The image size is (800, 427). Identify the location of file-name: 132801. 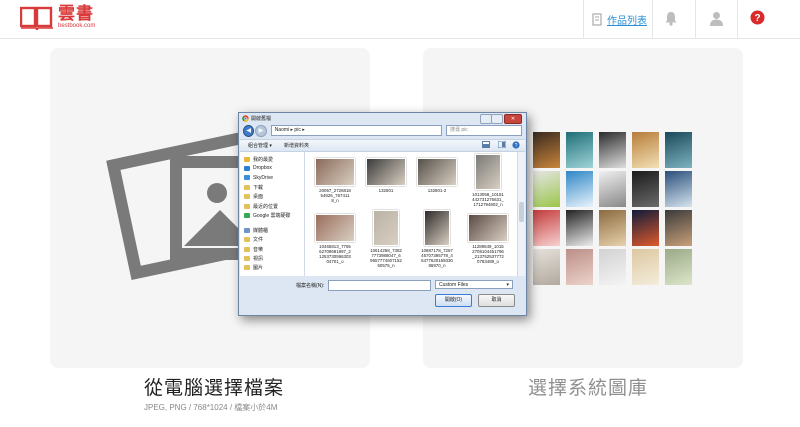
(386, 190).